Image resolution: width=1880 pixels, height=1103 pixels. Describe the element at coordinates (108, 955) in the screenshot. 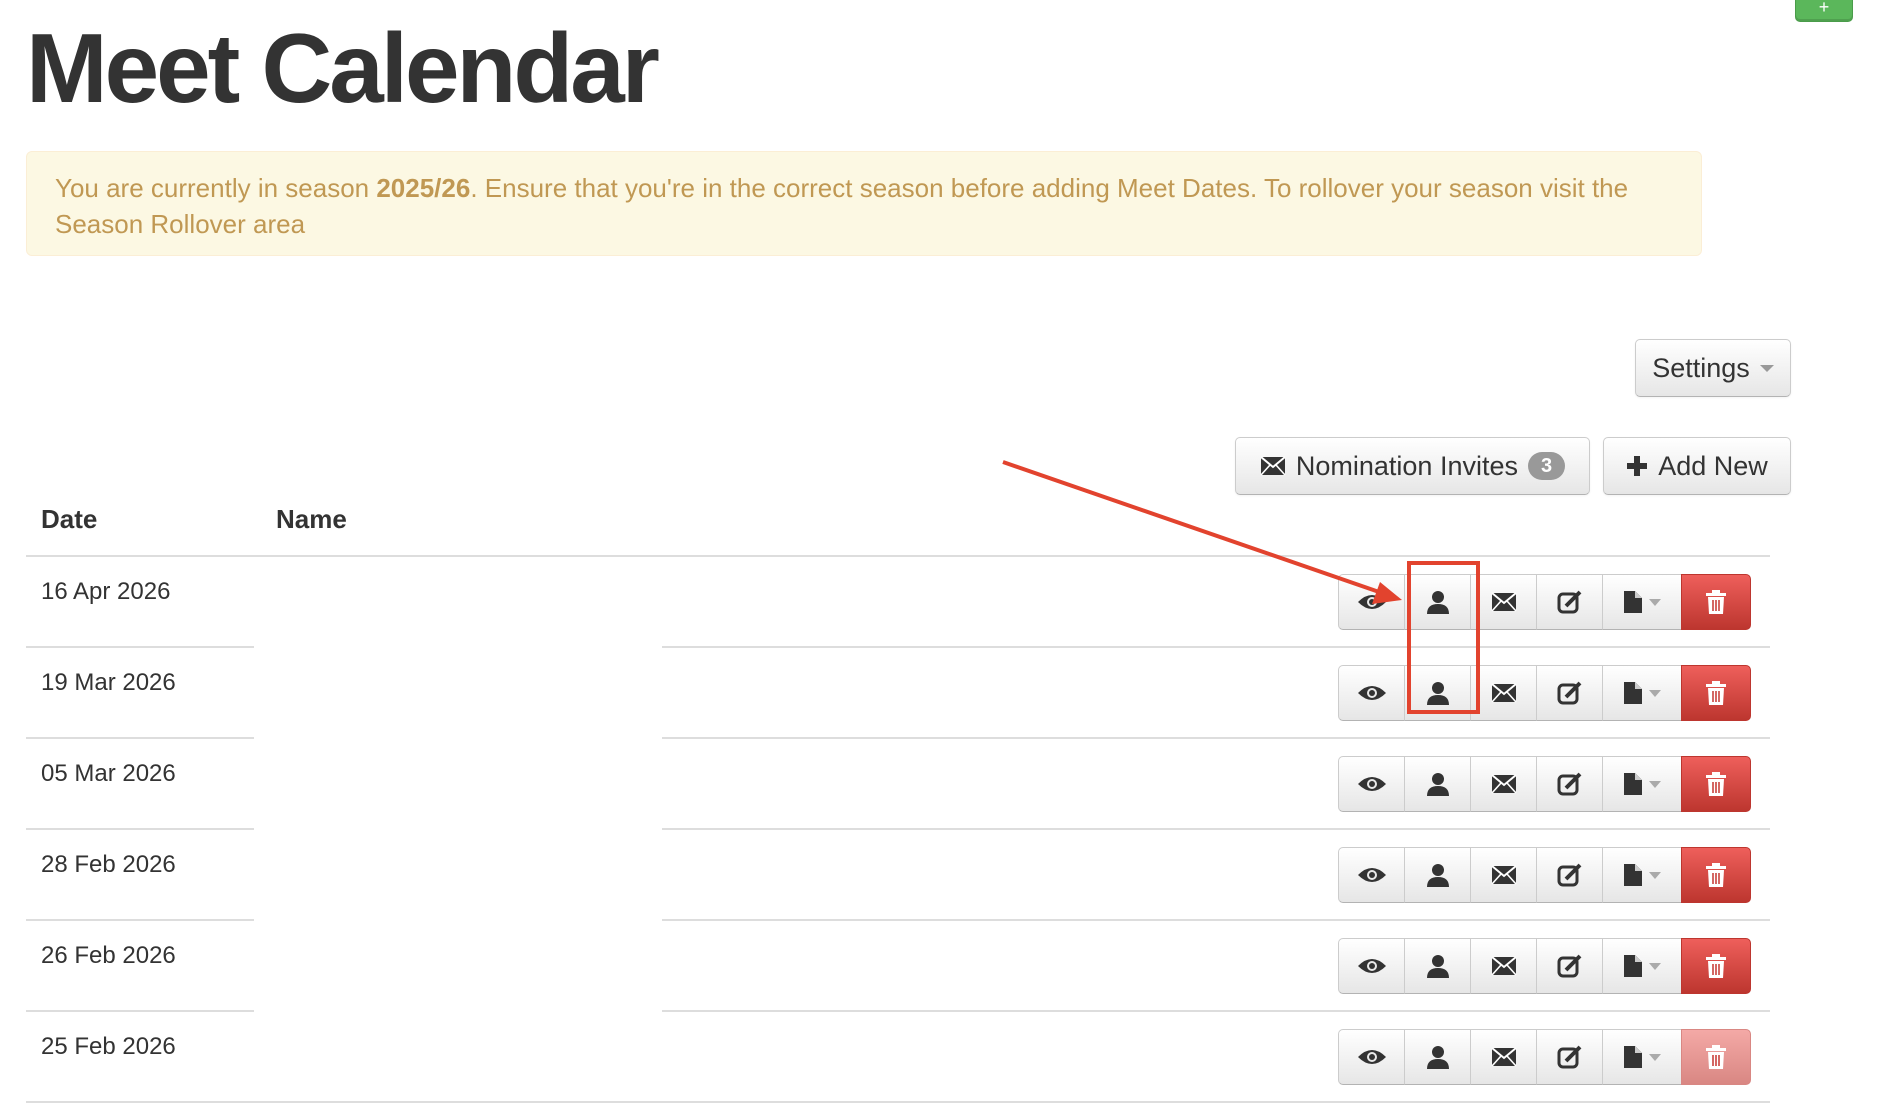

I see `row-date: 26 Feb 2026` at that location.